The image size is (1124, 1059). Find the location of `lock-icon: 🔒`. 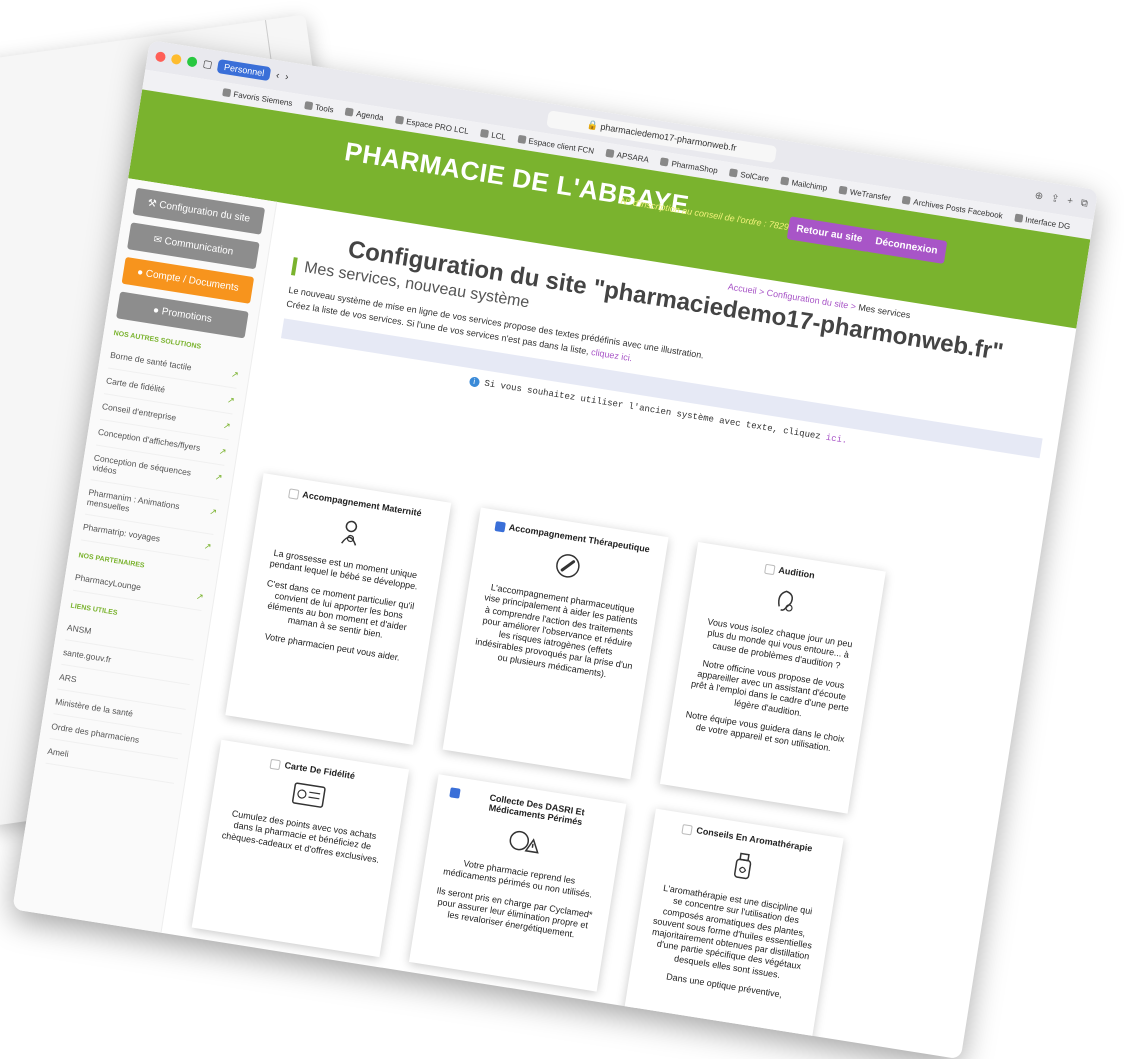

lock-icon: 🔒 is located at coordinates (592, 124).